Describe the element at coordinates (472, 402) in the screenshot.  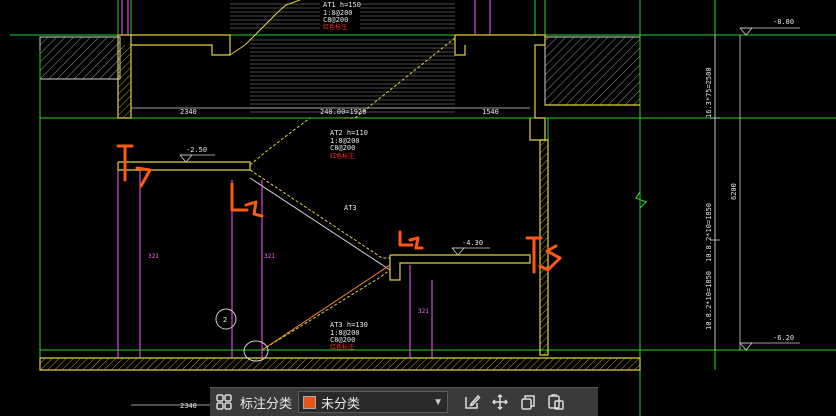
I see `edit-icon` at that location.